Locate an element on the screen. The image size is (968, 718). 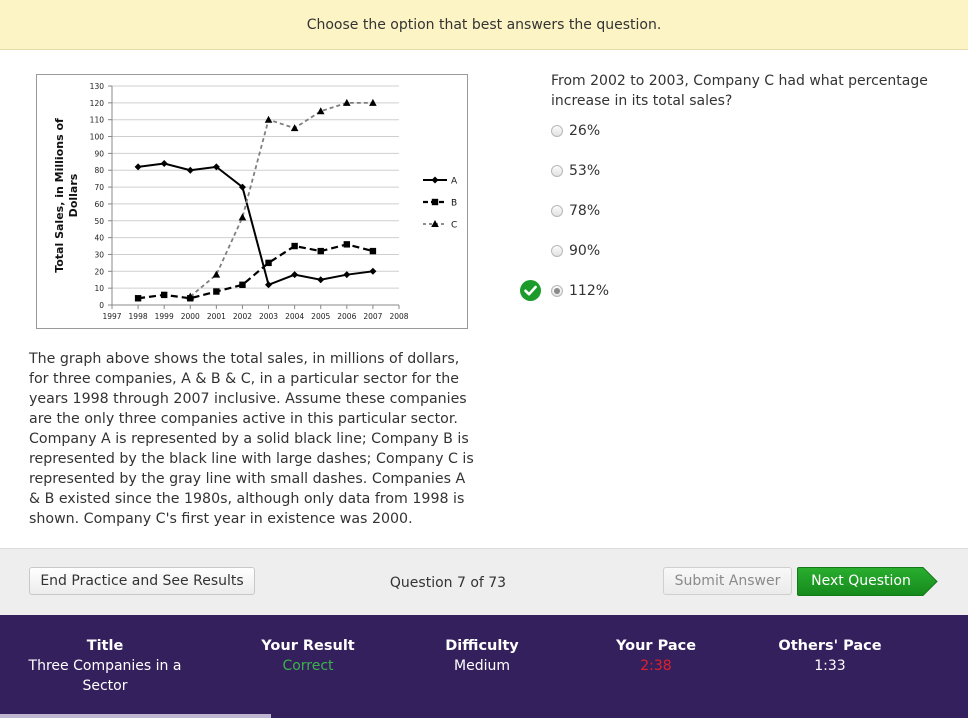
footer-others-pace-value: 1:33 is located at coordinates (830, 666).